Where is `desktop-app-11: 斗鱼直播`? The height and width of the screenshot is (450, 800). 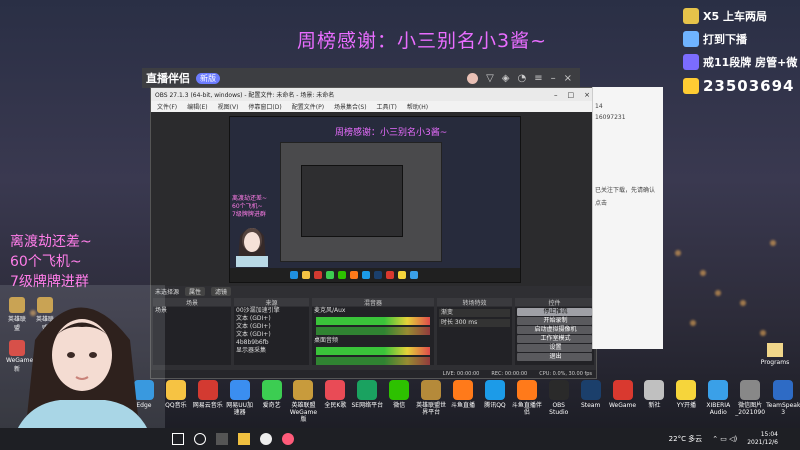
desktop-app-11: 斗鱼直播 is located at coordinates (463, 400).